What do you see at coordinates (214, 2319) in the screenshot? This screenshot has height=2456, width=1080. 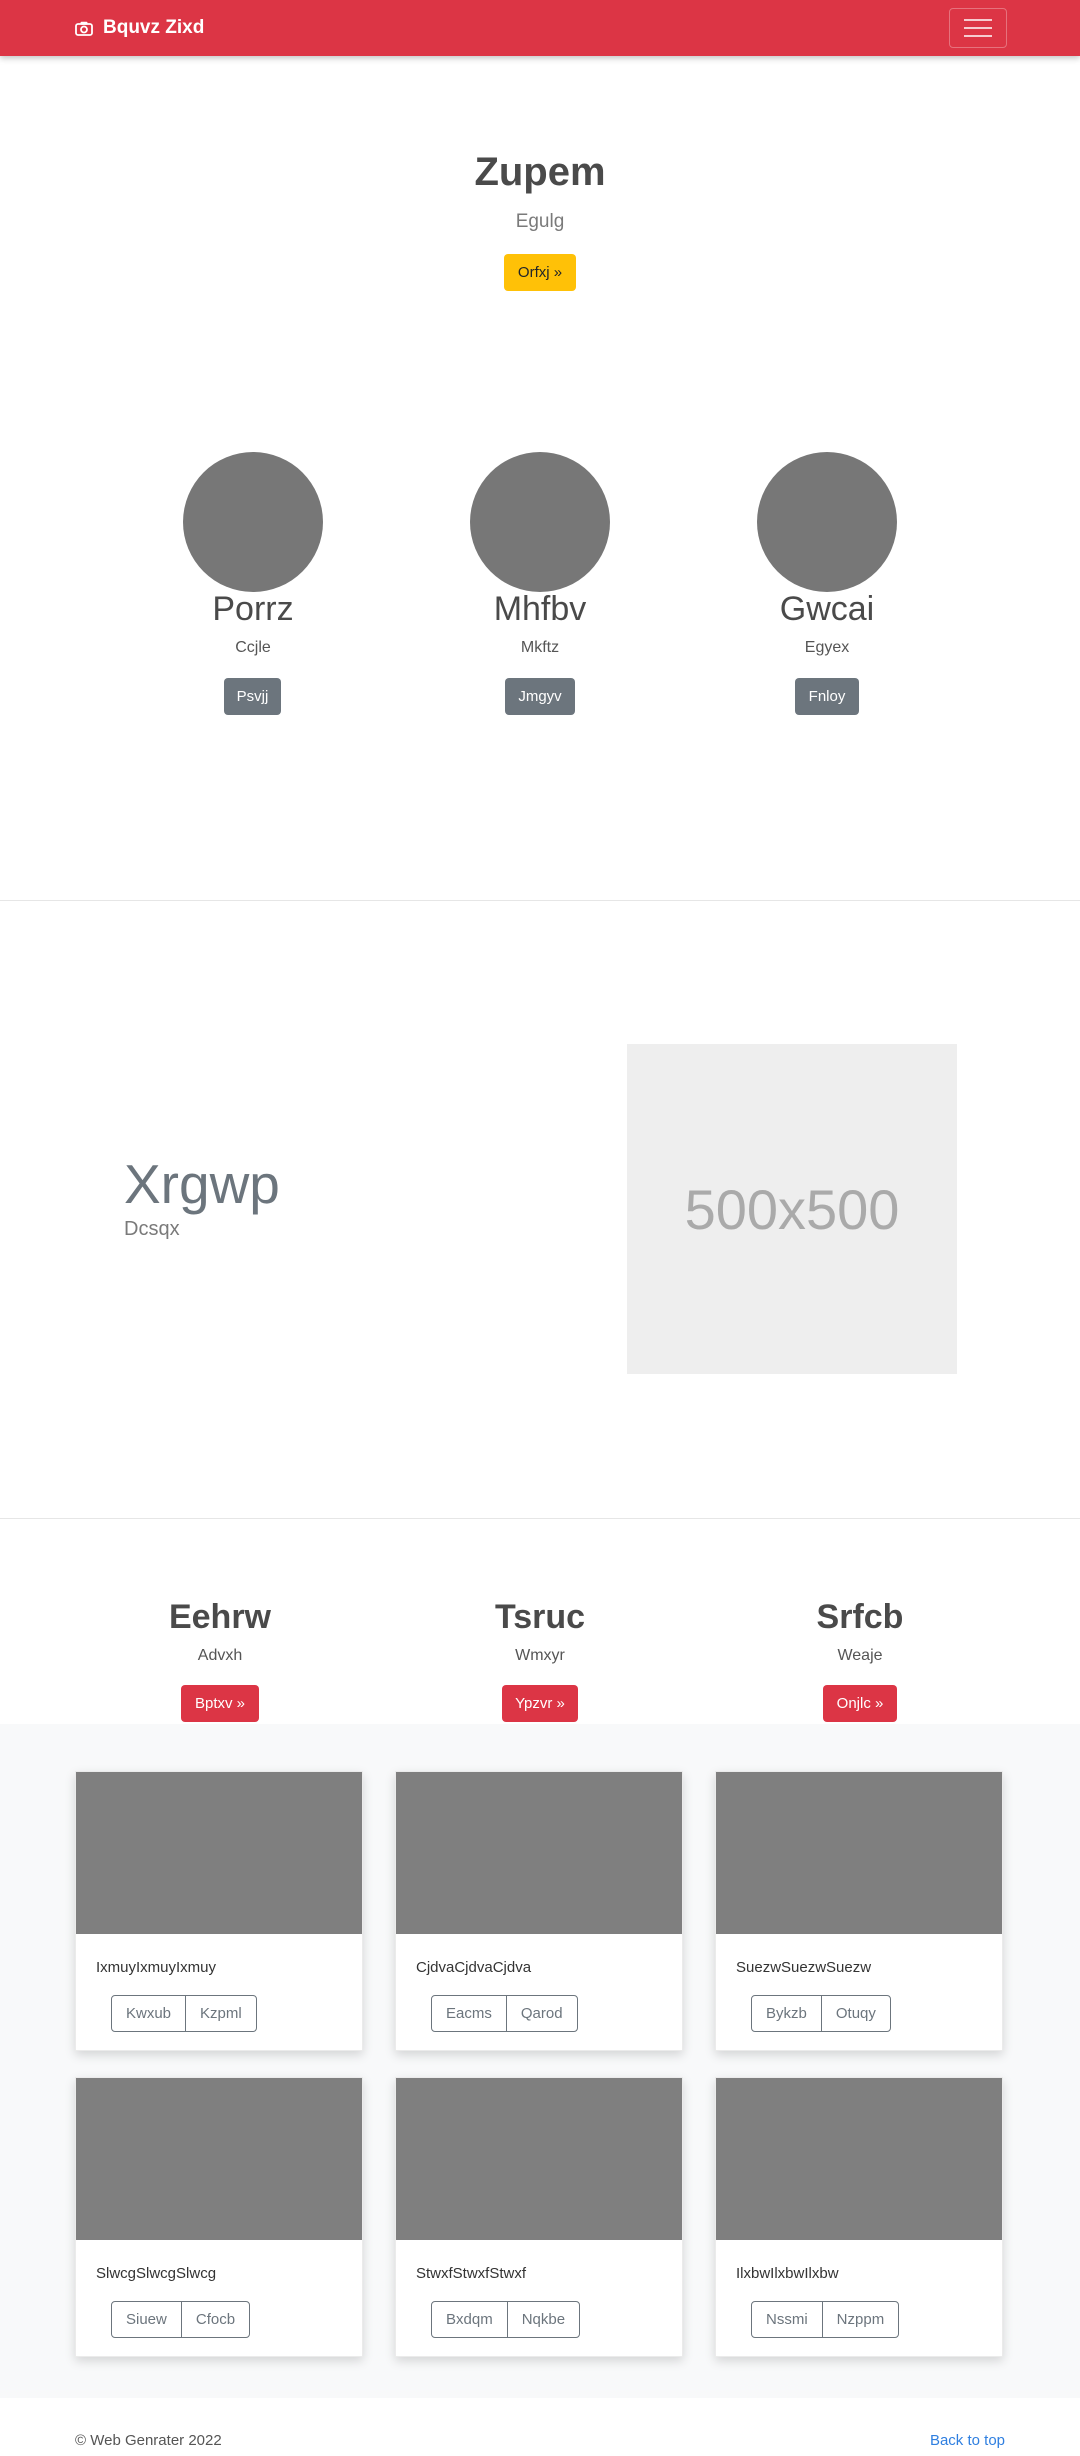 I see `card-button: Cfocb` at bounding box center [214, 2319].